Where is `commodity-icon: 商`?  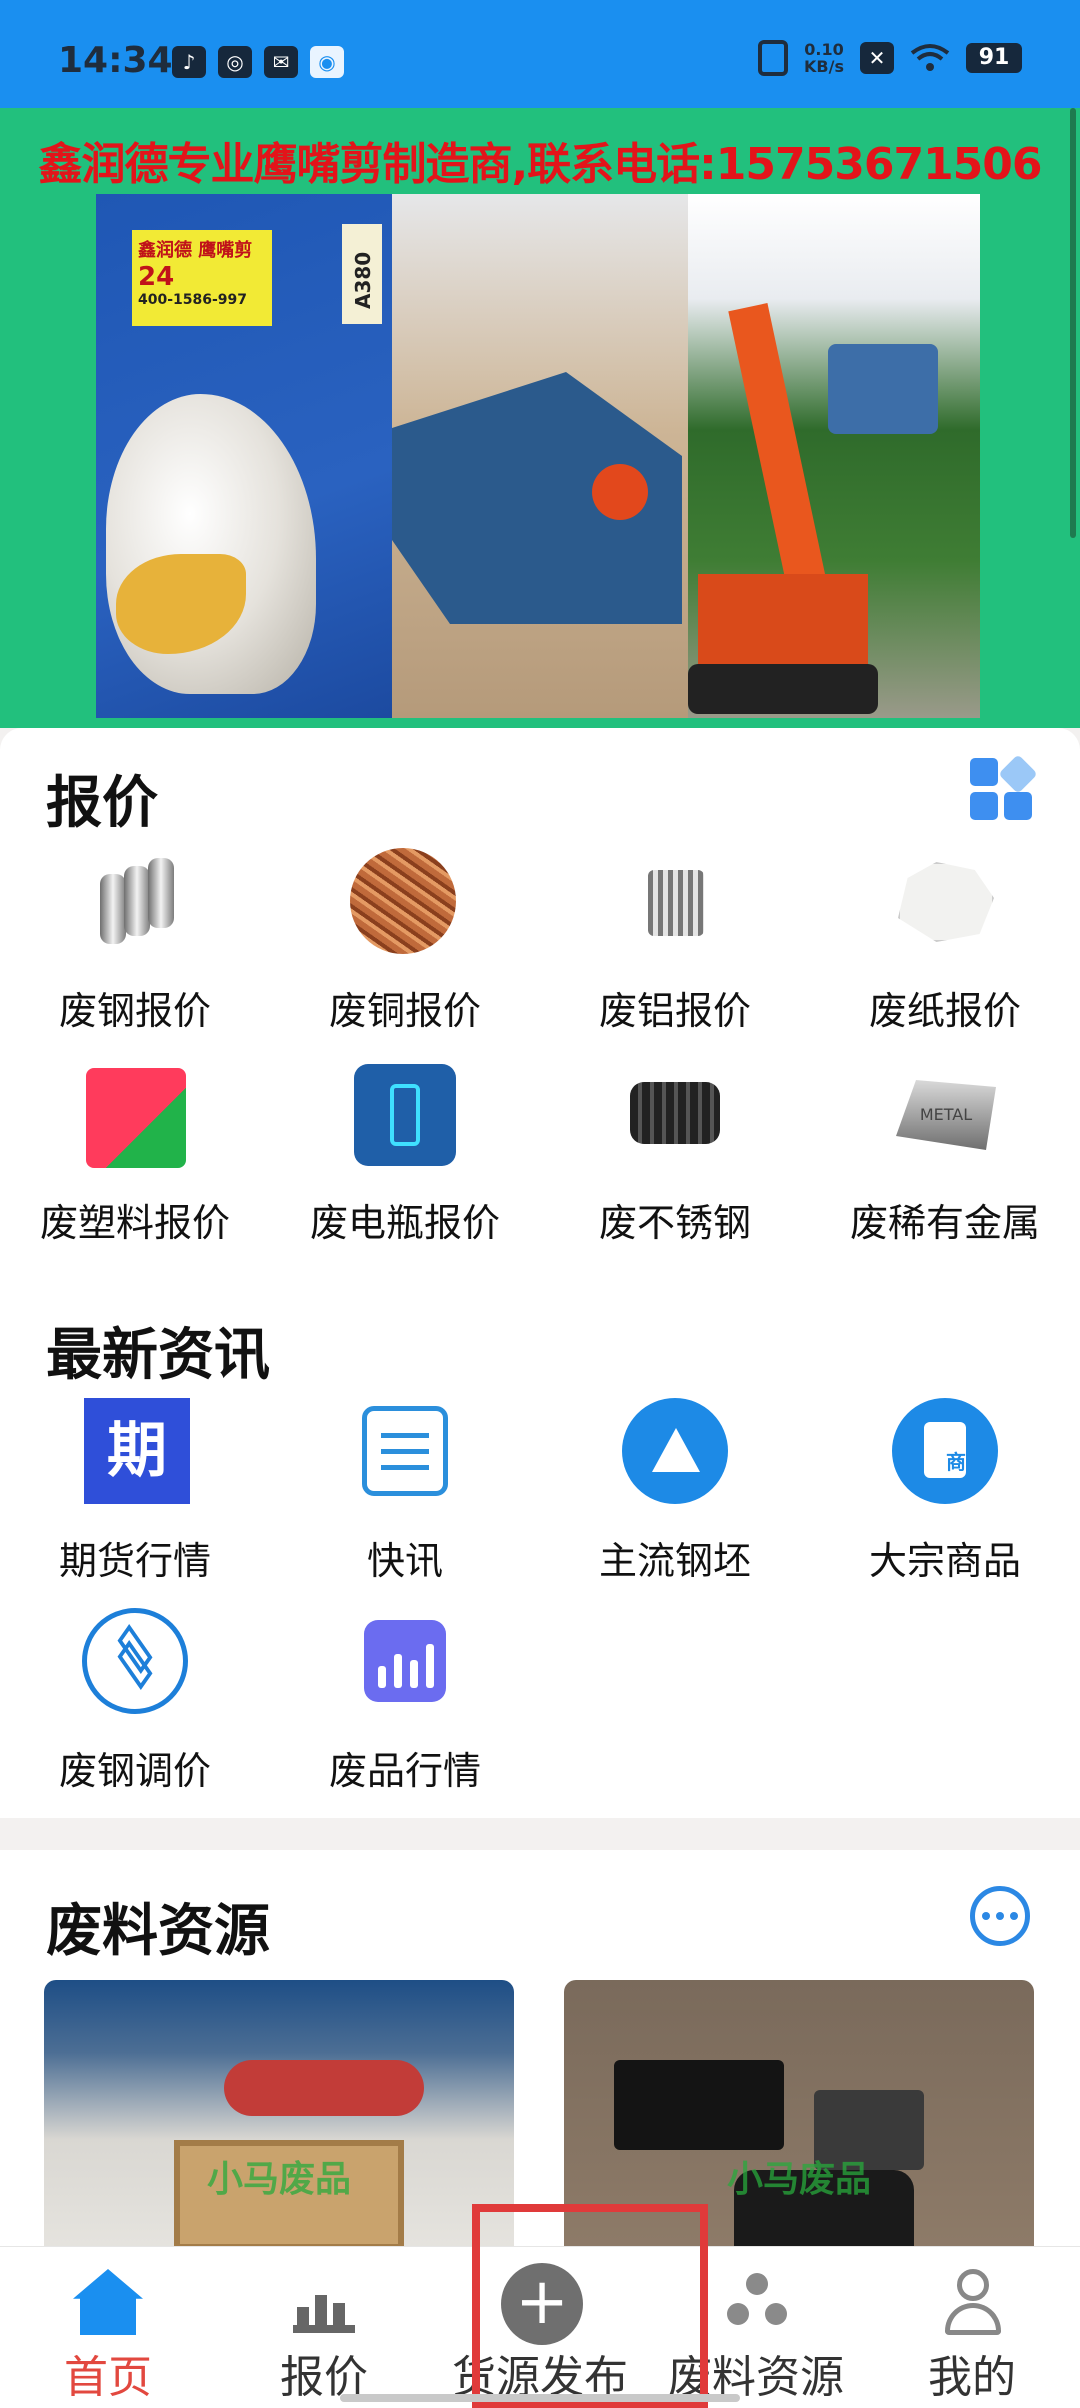 commodity-icon: 商 is located at coordinates (945, 1453).